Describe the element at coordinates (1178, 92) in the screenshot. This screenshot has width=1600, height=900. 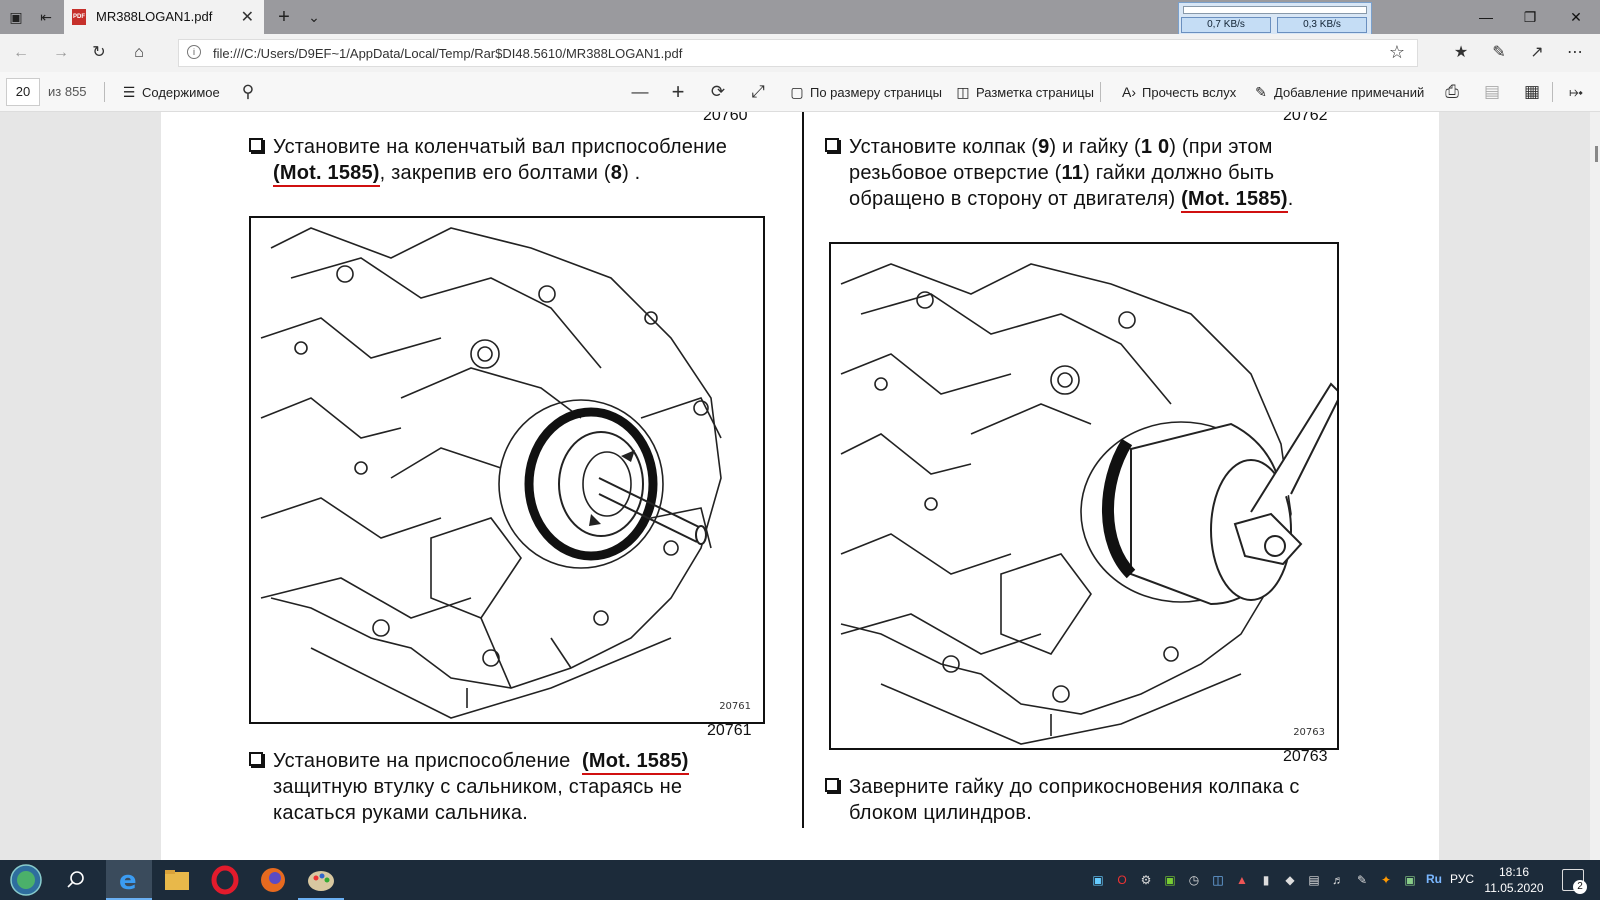
I see `read-aloud-button: A› Прочесть вслух` at that location.